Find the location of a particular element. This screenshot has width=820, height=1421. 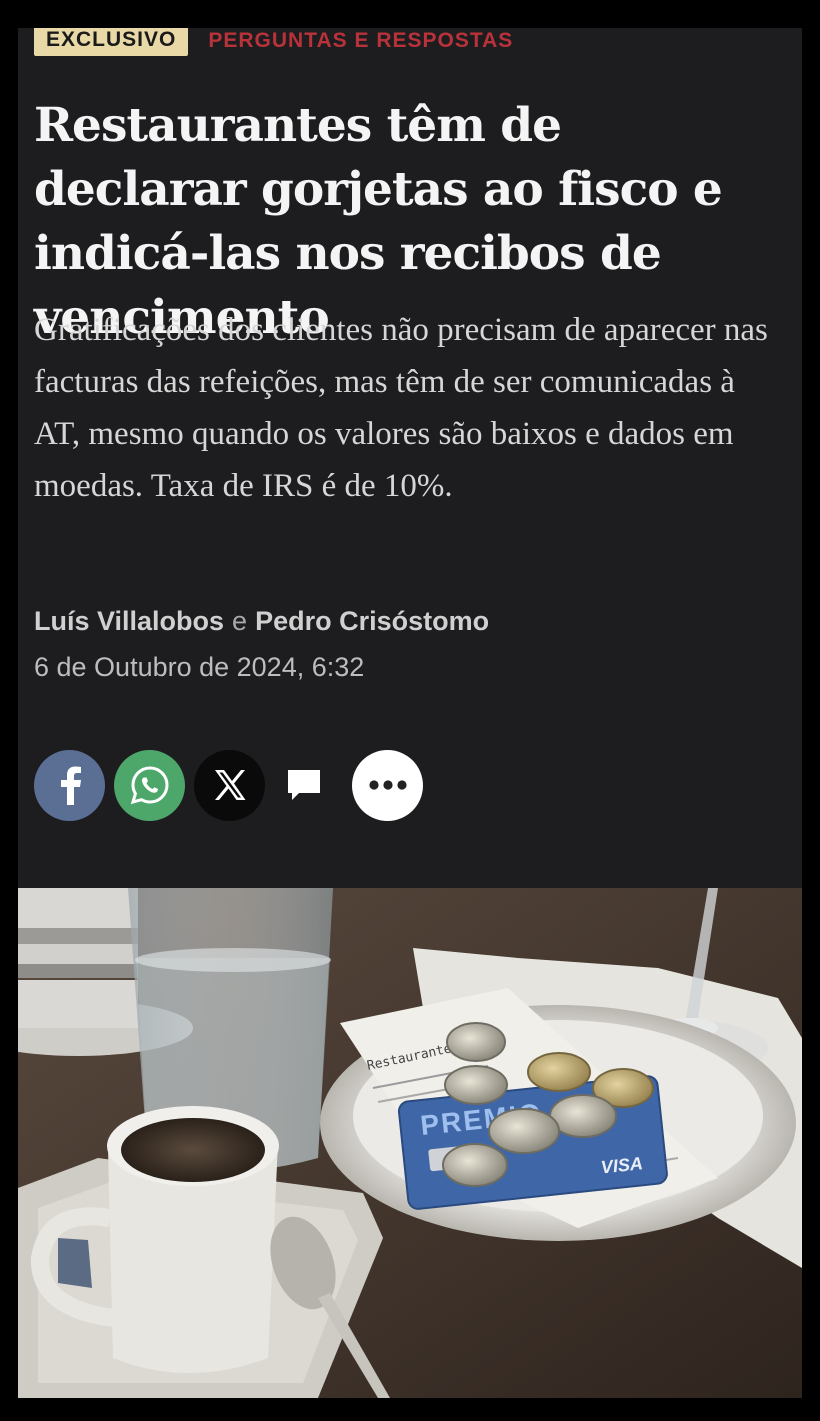

more-icon is located at coordinates (387, 785).